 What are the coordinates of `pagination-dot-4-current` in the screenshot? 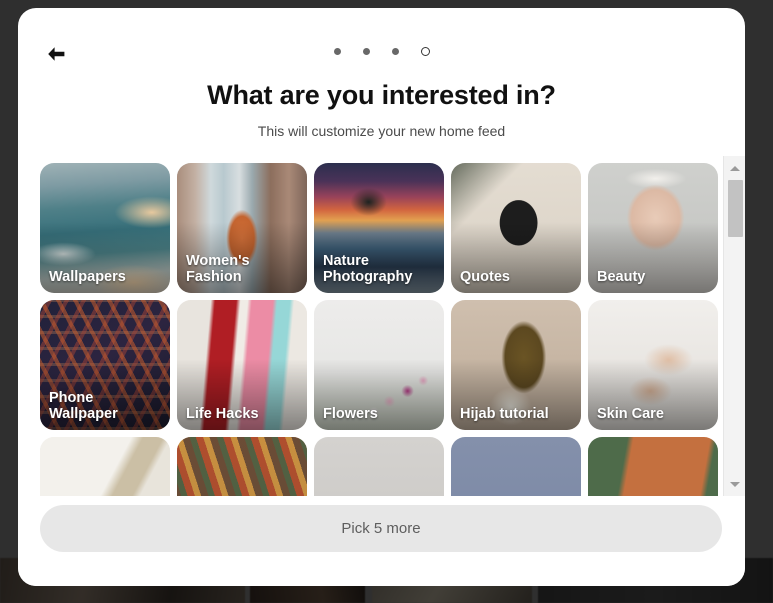 It's located at (425, 51).